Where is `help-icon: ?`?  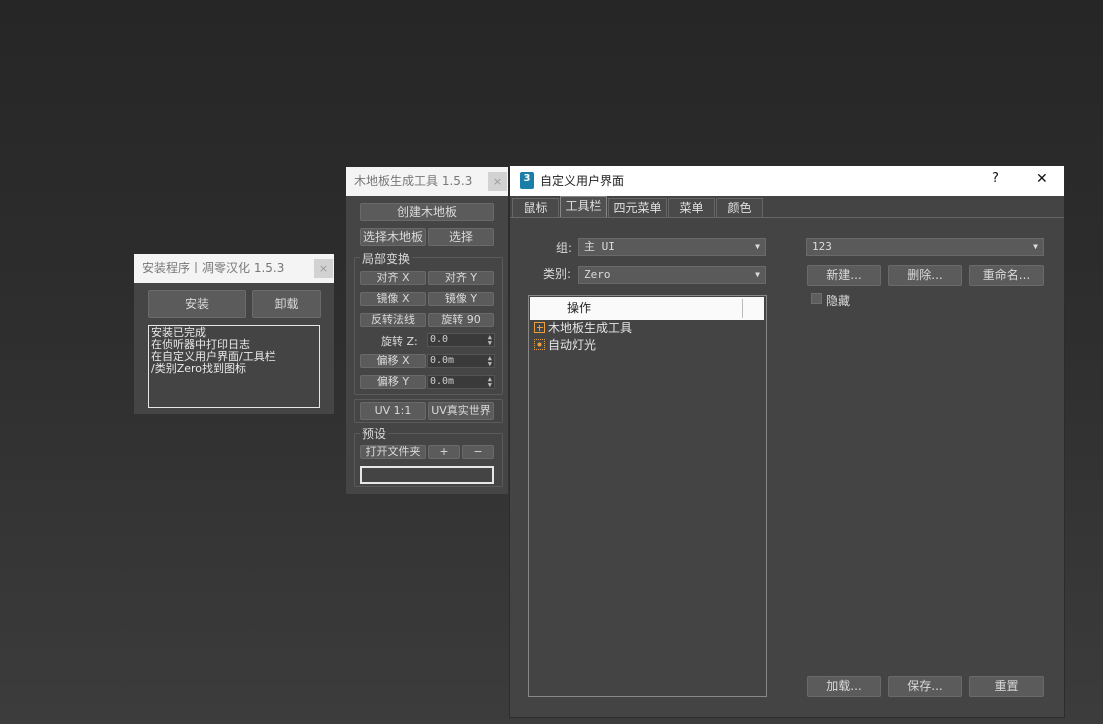
help-icon: ? is located at coordinates (995, 178).